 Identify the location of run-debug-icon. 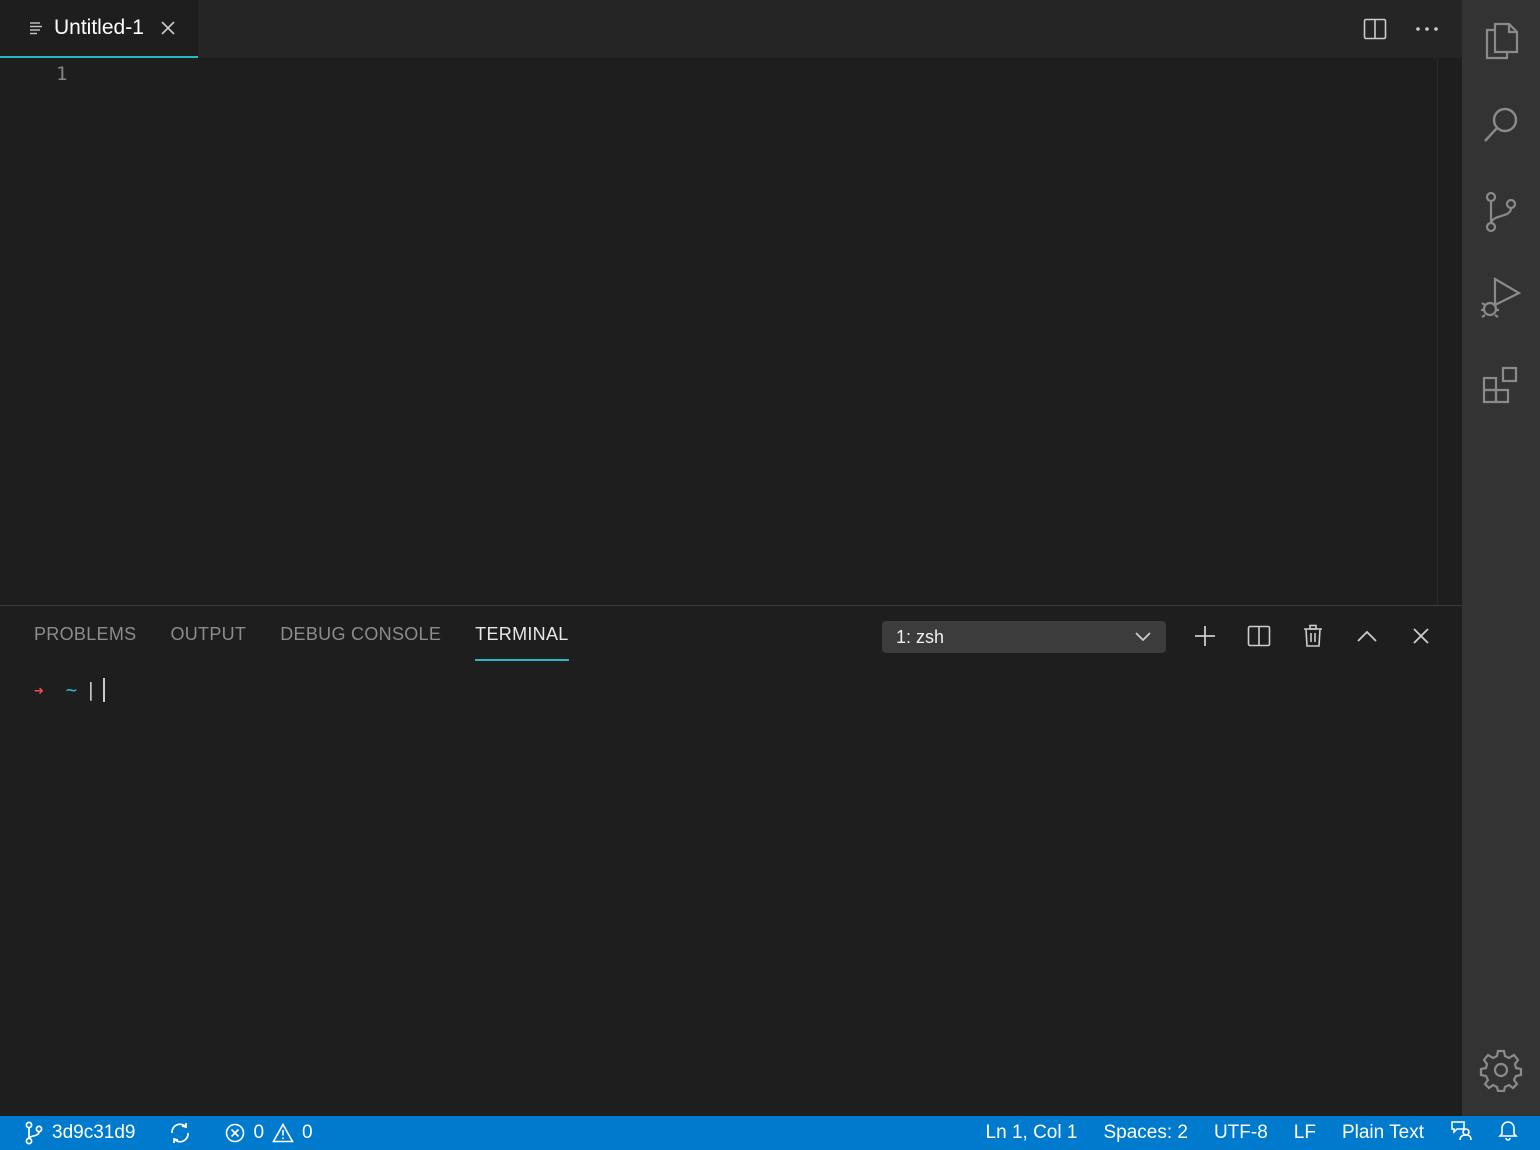
(1501, 297).